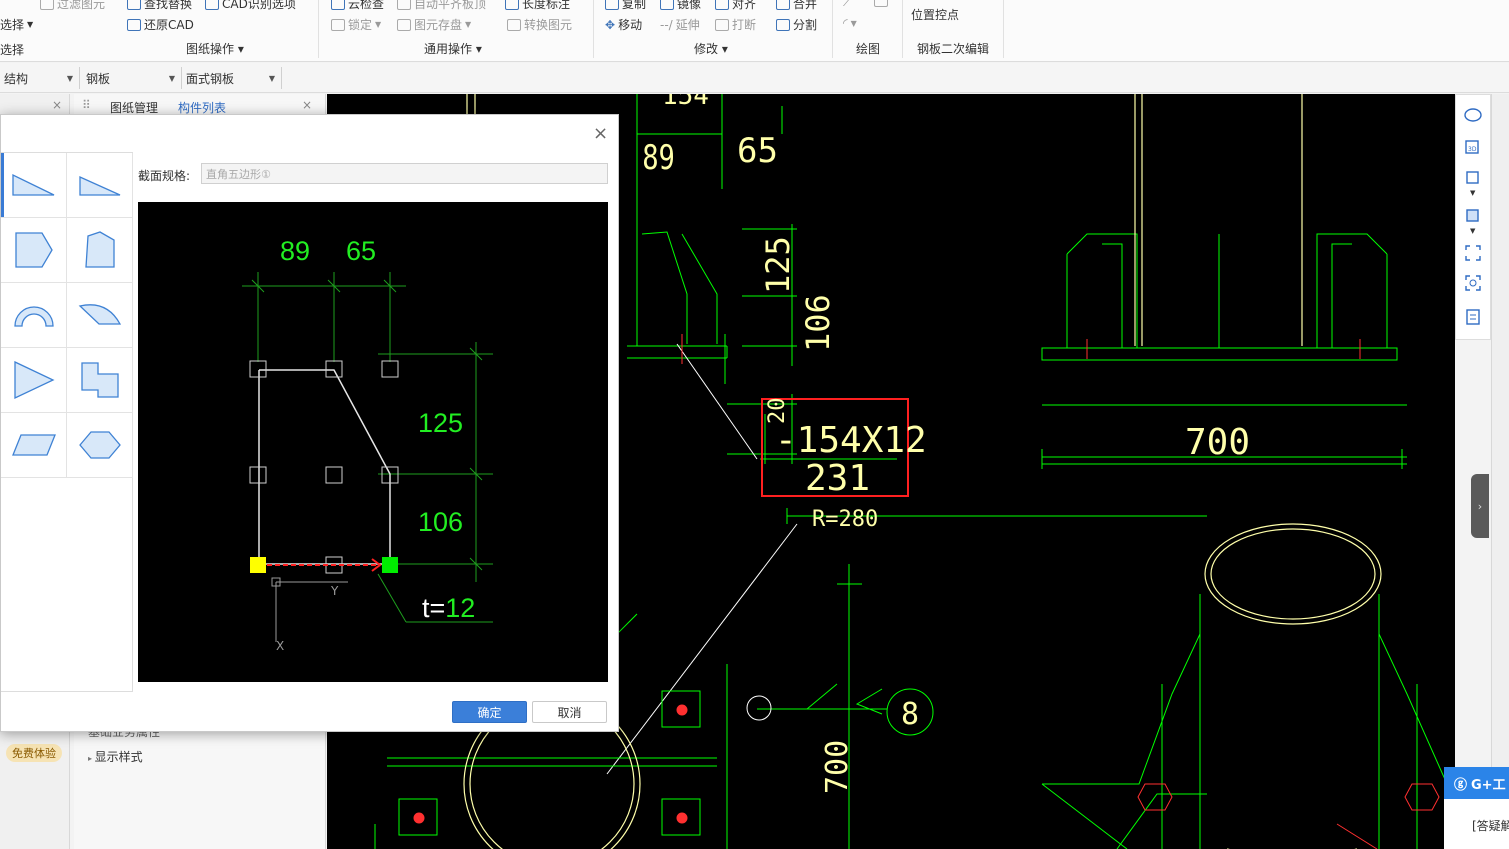  What do you see at coordinates (796, 24) in the screenshot?
I see `split-button: 分割` at bounding box center [796, 24].